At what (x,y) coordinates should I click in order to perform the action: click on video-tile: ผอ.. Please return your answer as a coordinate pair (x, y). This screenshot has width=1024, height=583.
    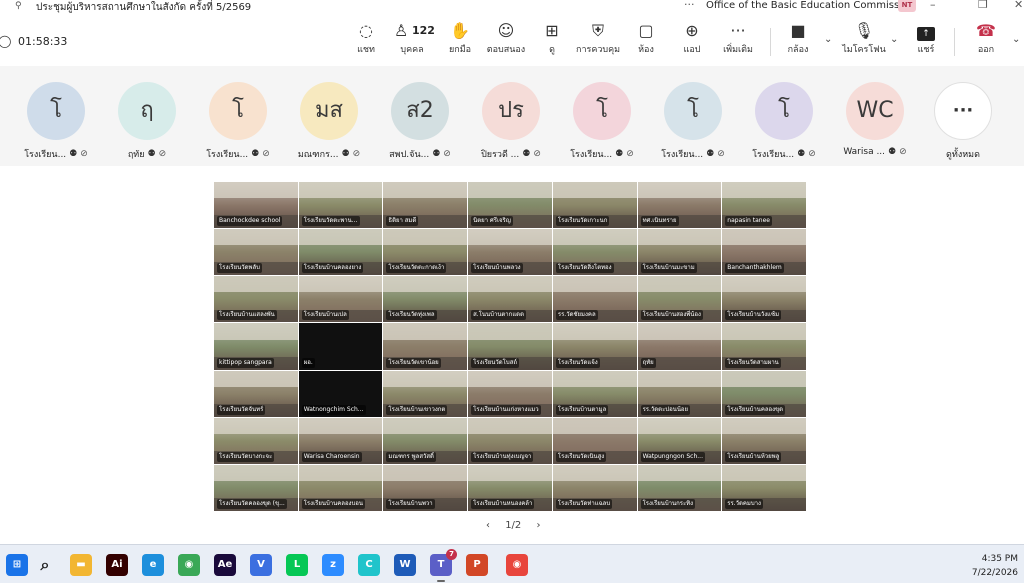
    Looking at the image, I should click on (340, 346).